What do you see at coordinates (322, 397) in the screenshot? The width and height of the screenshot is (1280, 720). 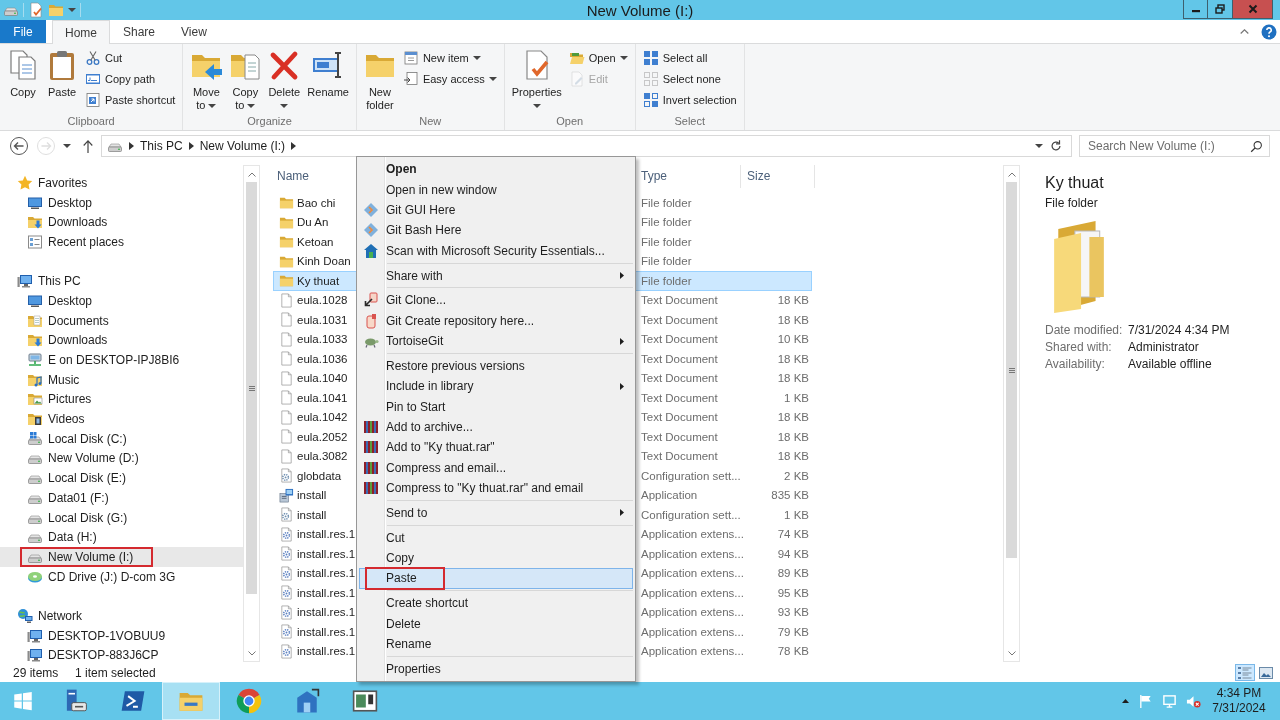 I see `file-name: eula.1041` at bounding box center [322, 397].